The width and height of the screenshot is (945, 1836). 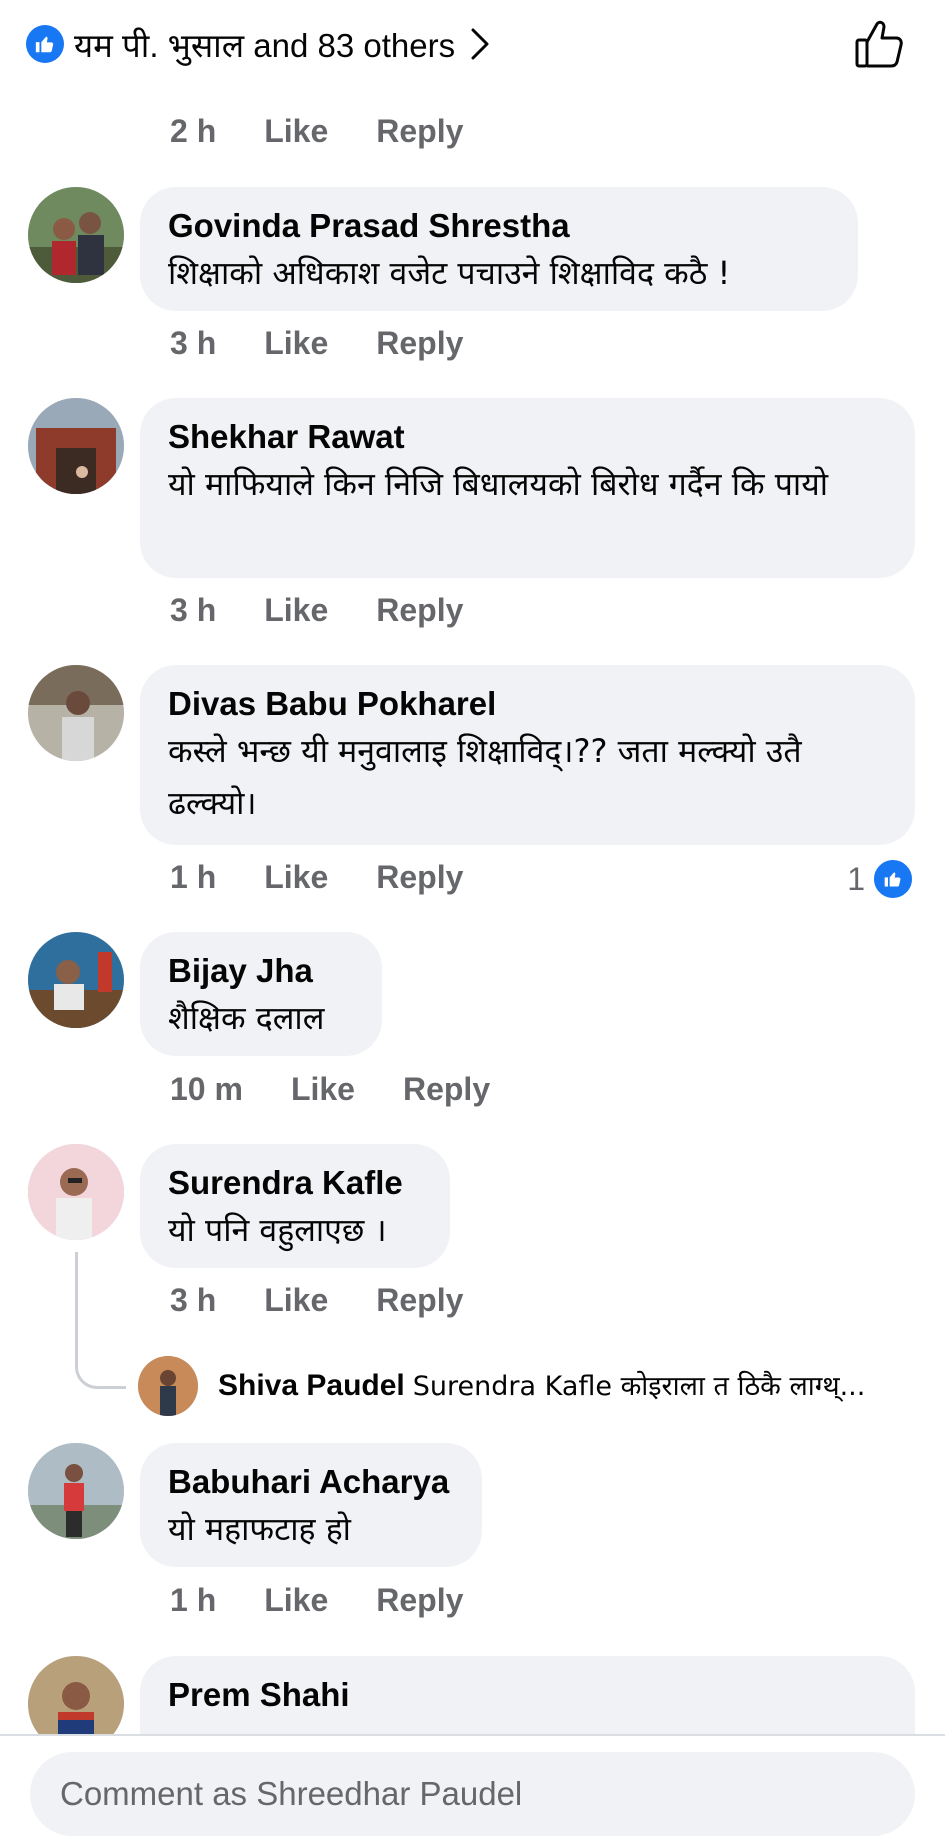 I want to click on comment-bubble: Surendra Kafle यो पनि वहुलाएछ ।, so click(x=295, y=1206).